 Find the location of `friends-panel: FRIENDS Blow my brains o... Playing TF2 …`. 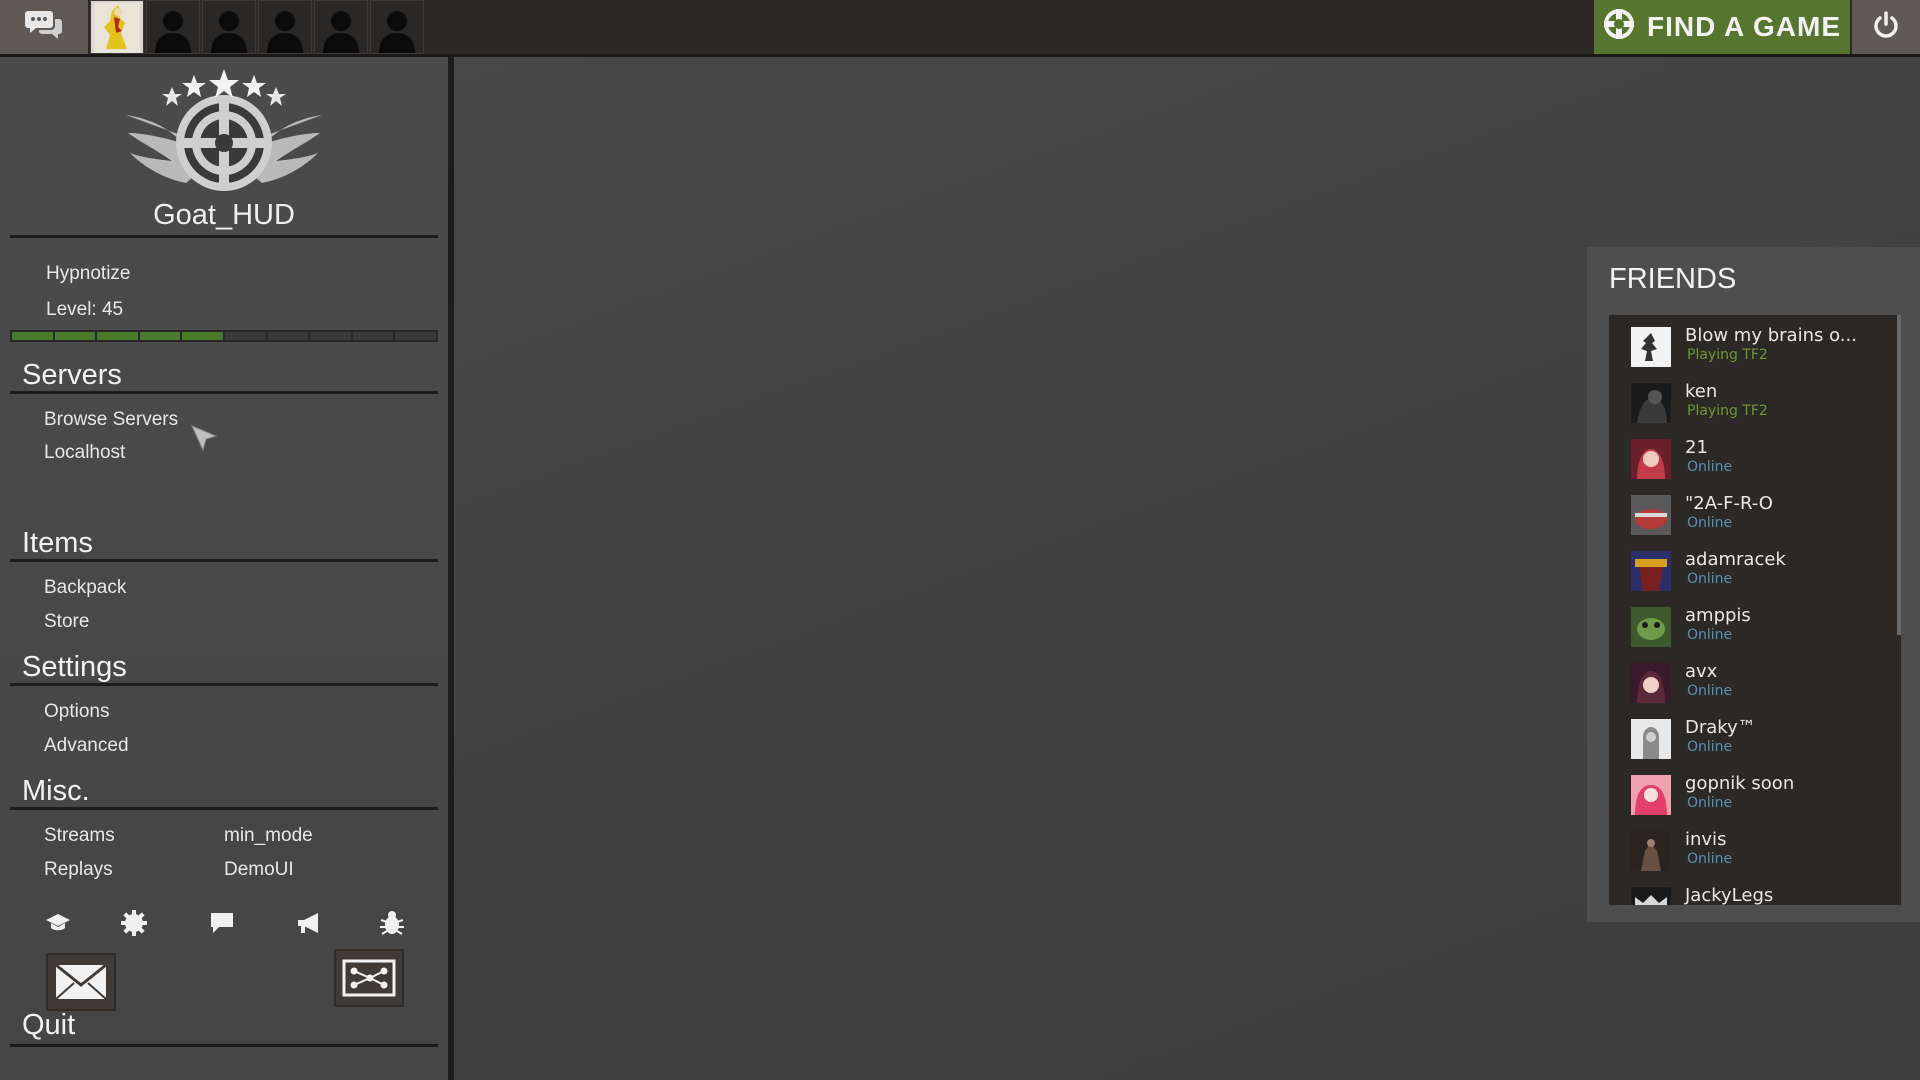

friends-panel: FRIENDS Blow my brains o... Playing TF2 … is located at coordinates (1753, 584).